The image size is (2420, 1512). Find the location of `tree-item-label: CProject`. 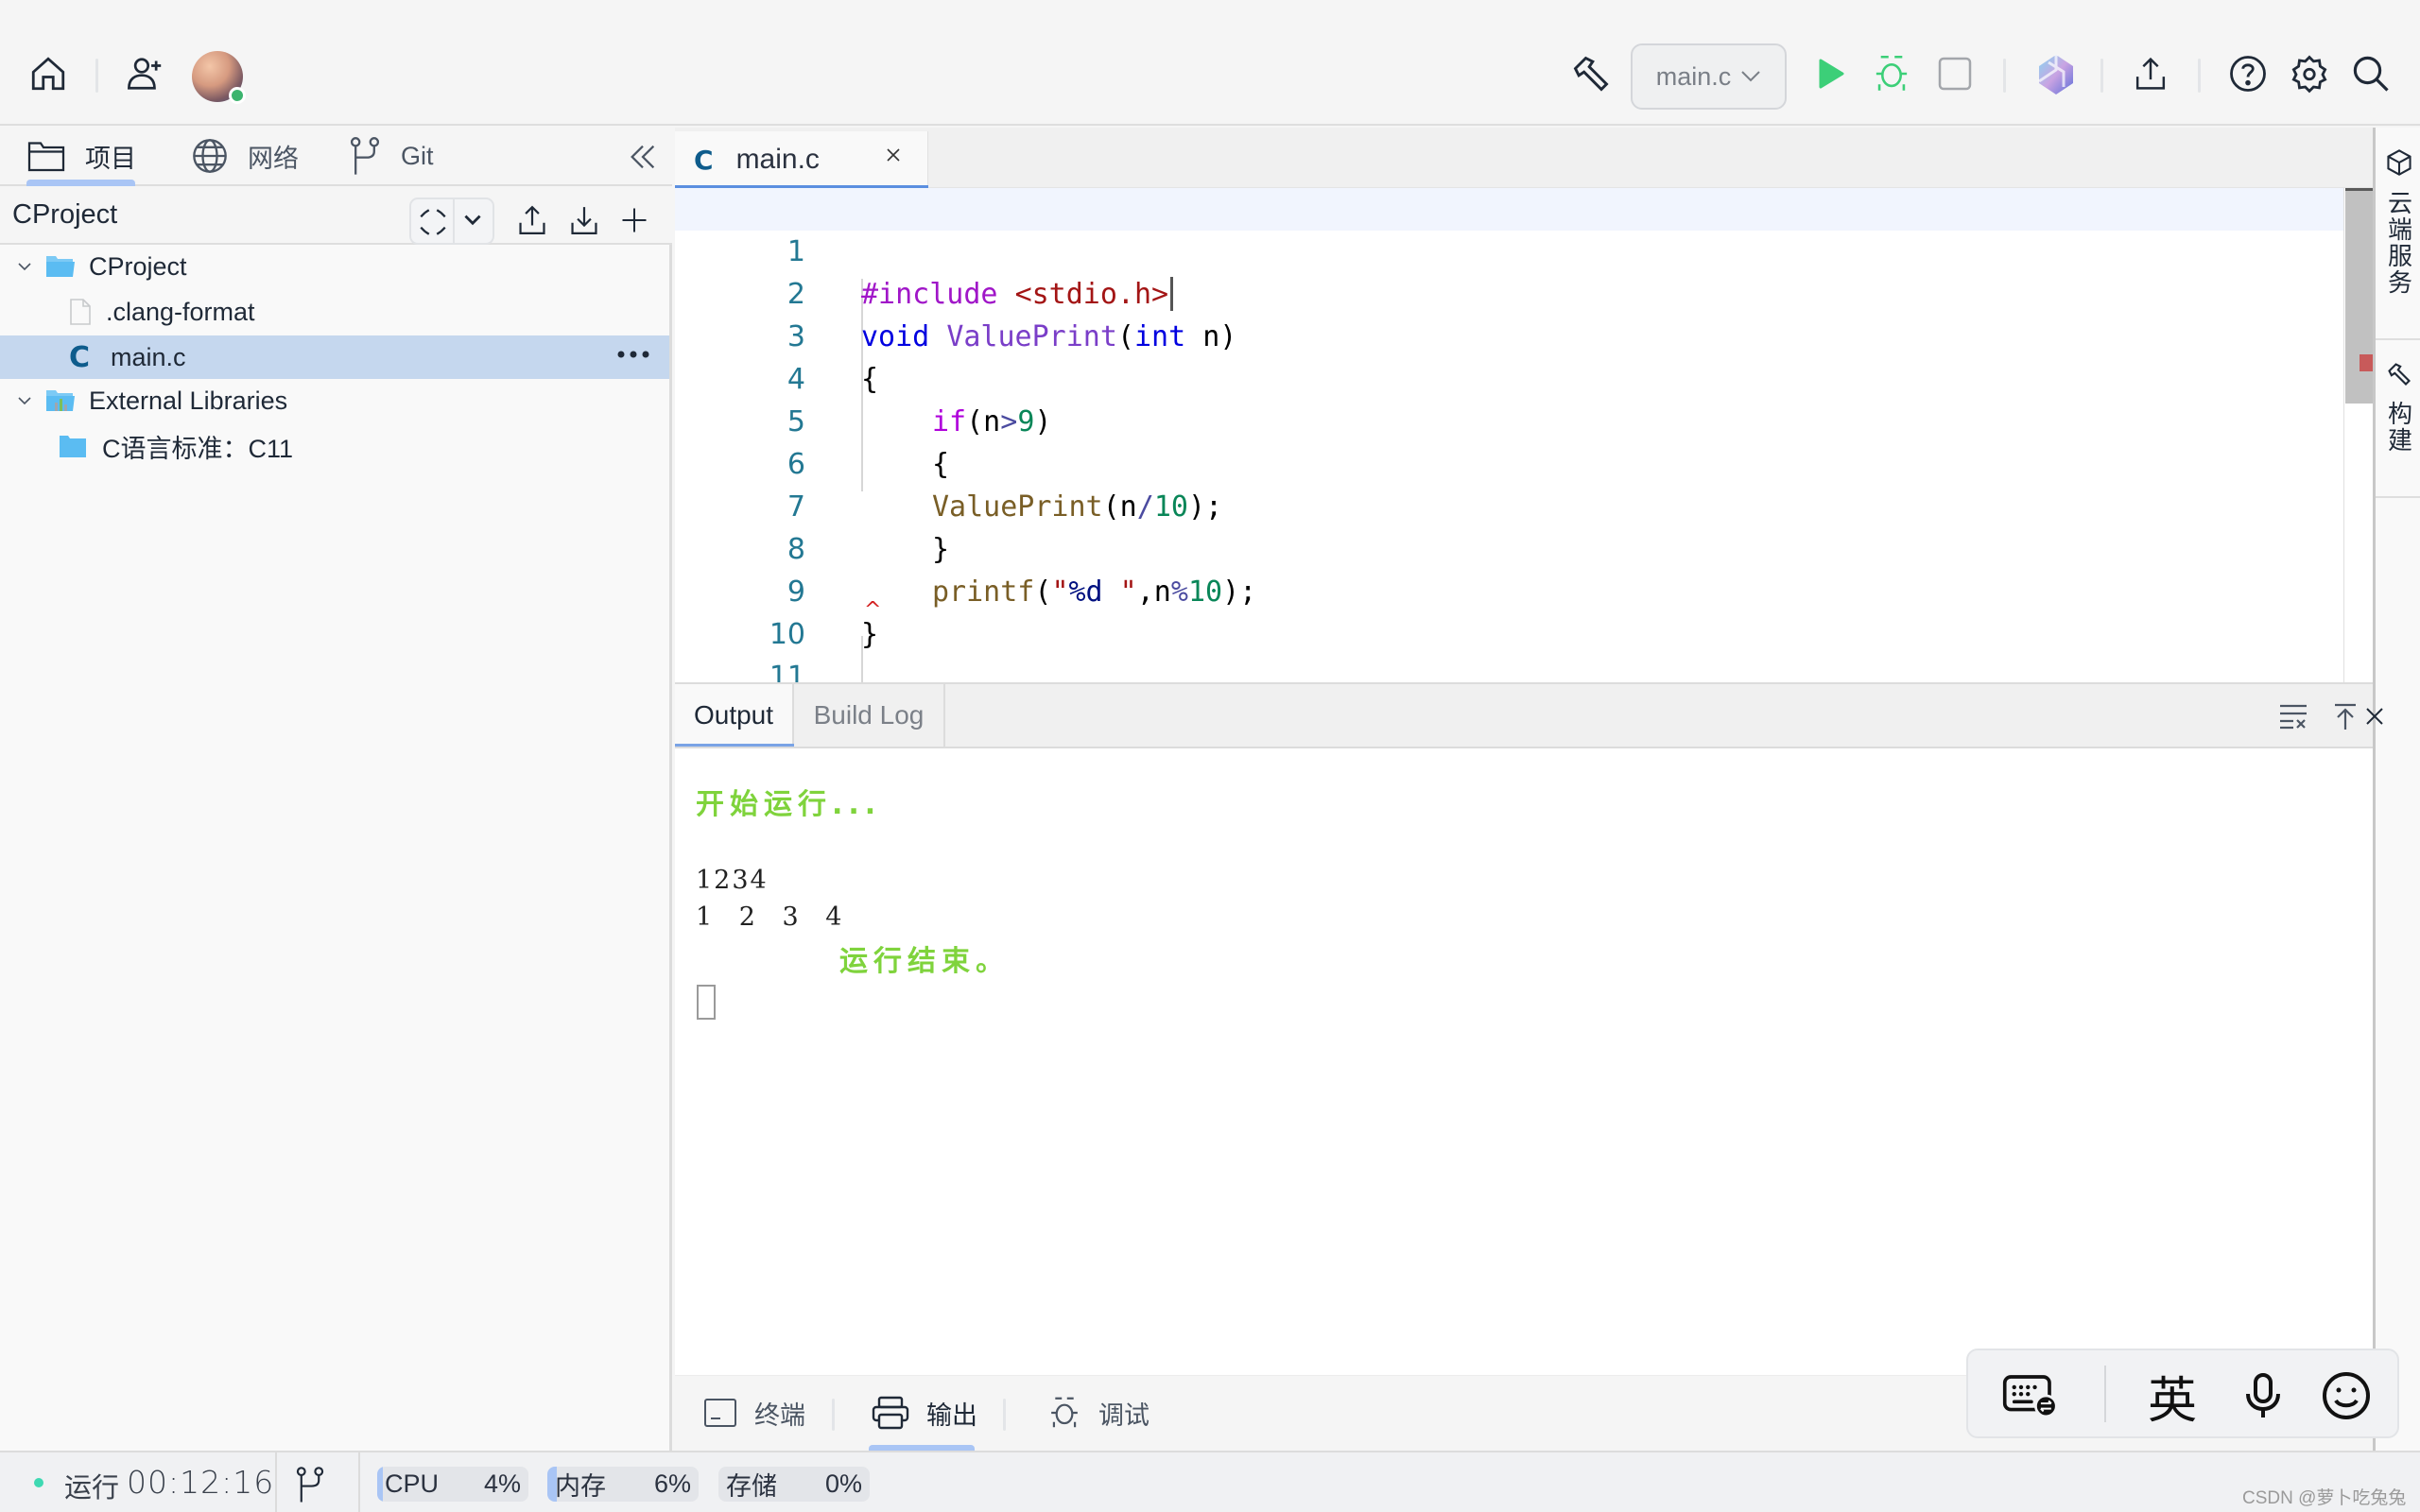

tree-item-label: CProject is located at coordinates (138, 266).